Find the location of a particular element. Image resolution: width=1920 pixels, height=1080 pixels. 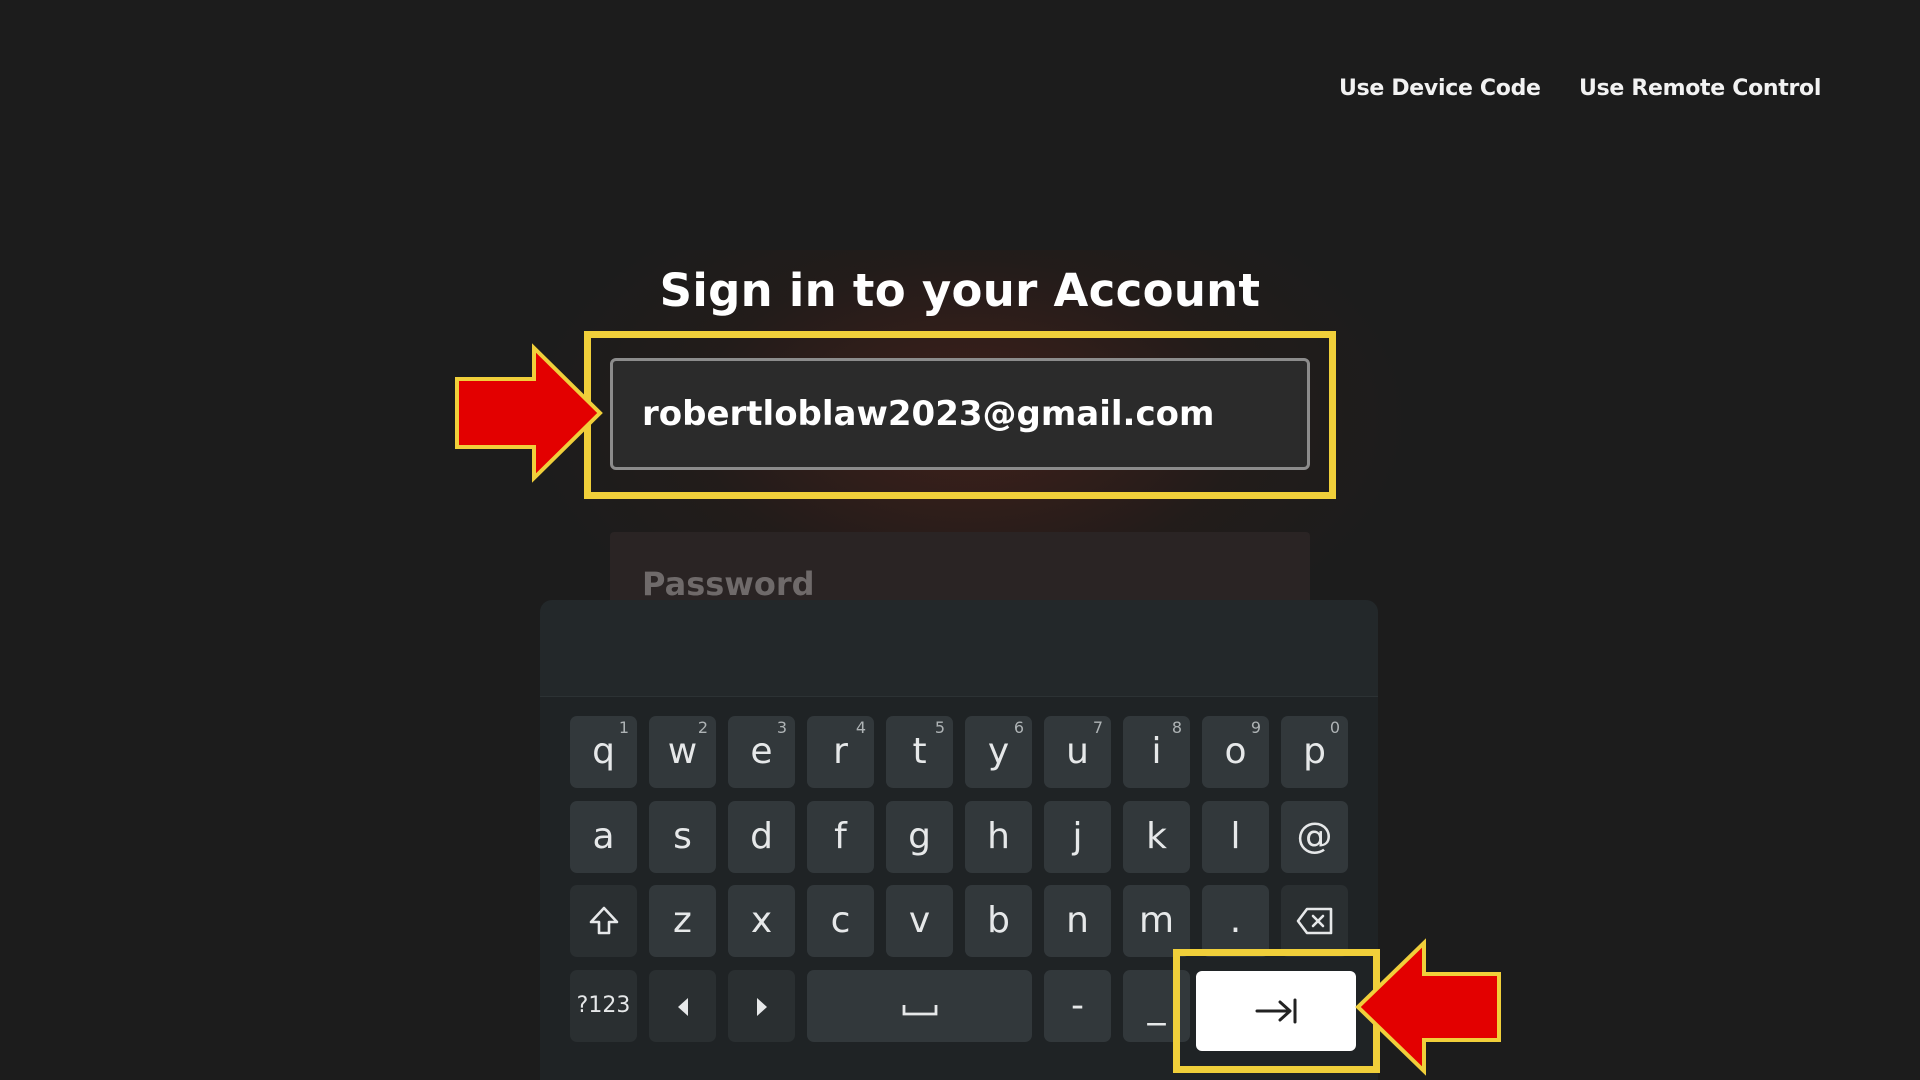

cursor-left-key is located at coordinates (682, 1006).